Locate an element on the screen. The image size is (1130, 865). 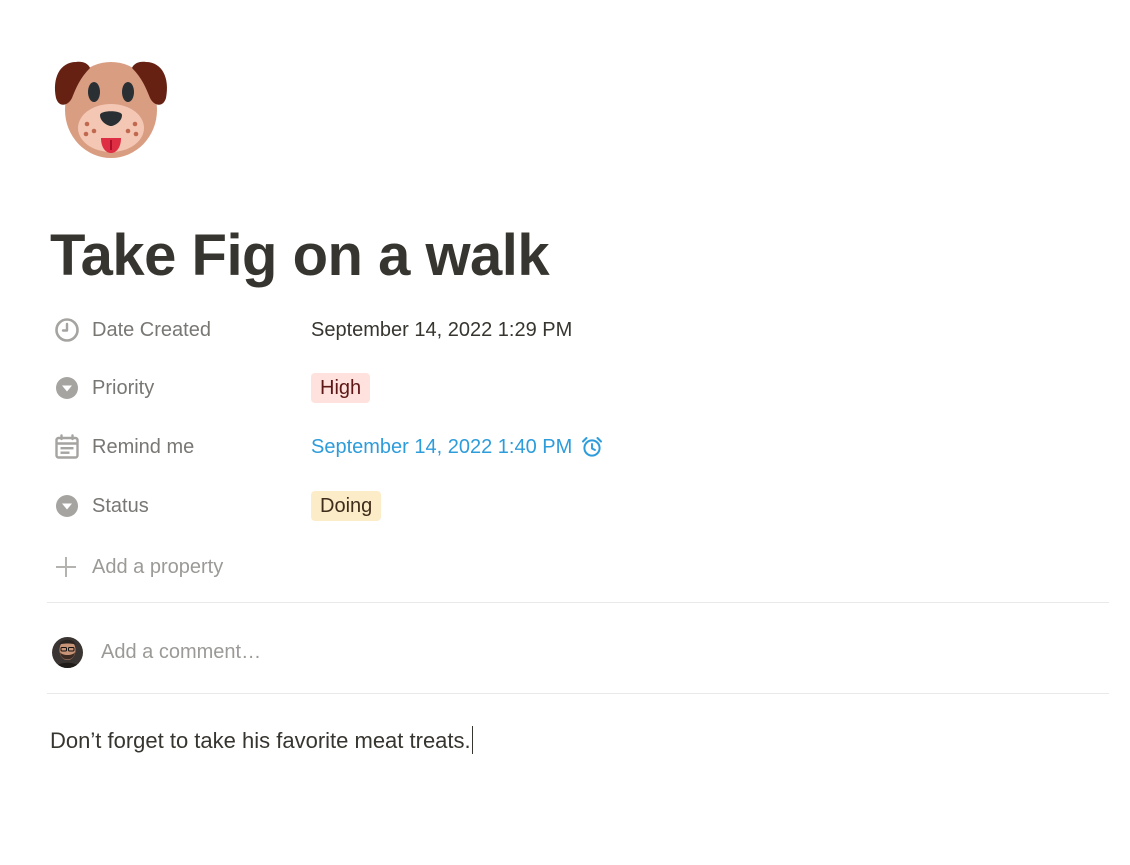
text-caret is located at coordinates (472, 740).